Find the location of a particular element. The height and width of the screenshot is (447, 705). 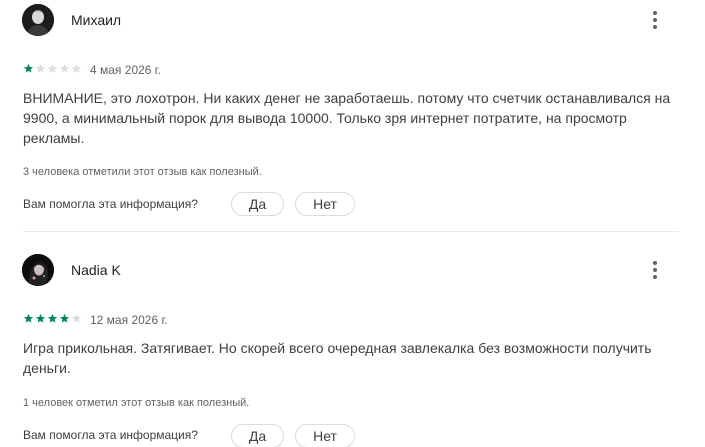

divider is located at coordinates (351, 231).